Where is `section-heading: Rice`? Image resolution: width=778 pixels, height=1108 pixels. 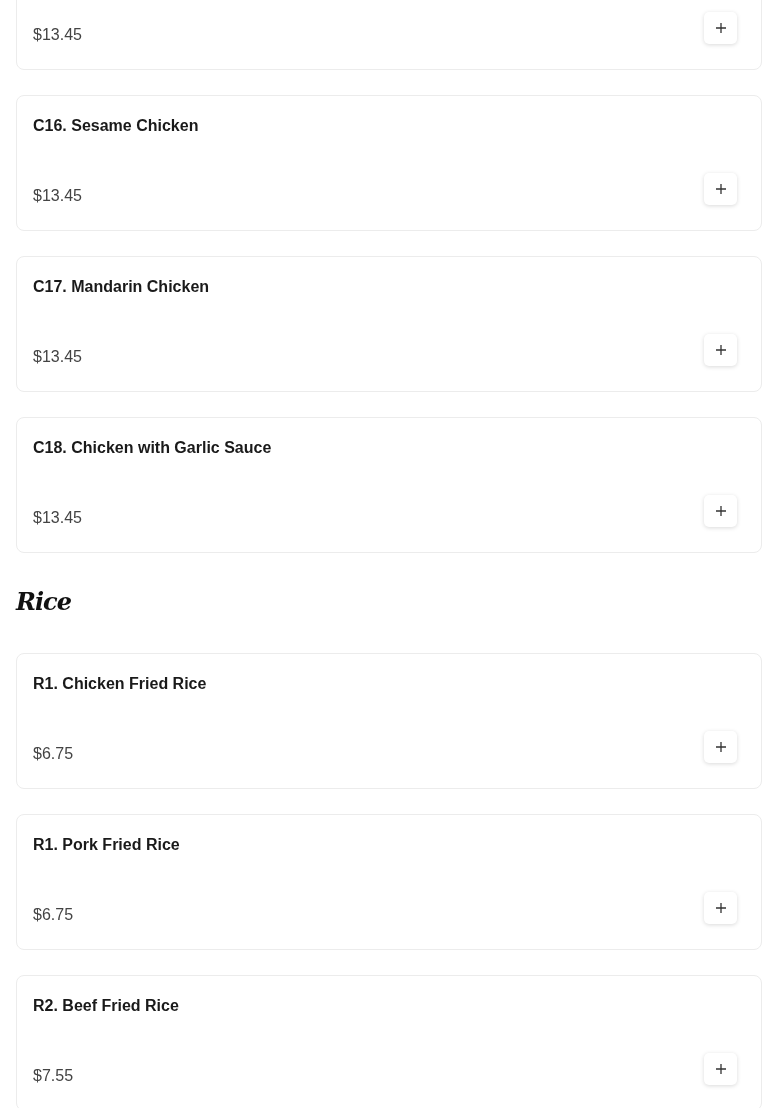
section-heading: Rice is located at coordinates (44, 602).